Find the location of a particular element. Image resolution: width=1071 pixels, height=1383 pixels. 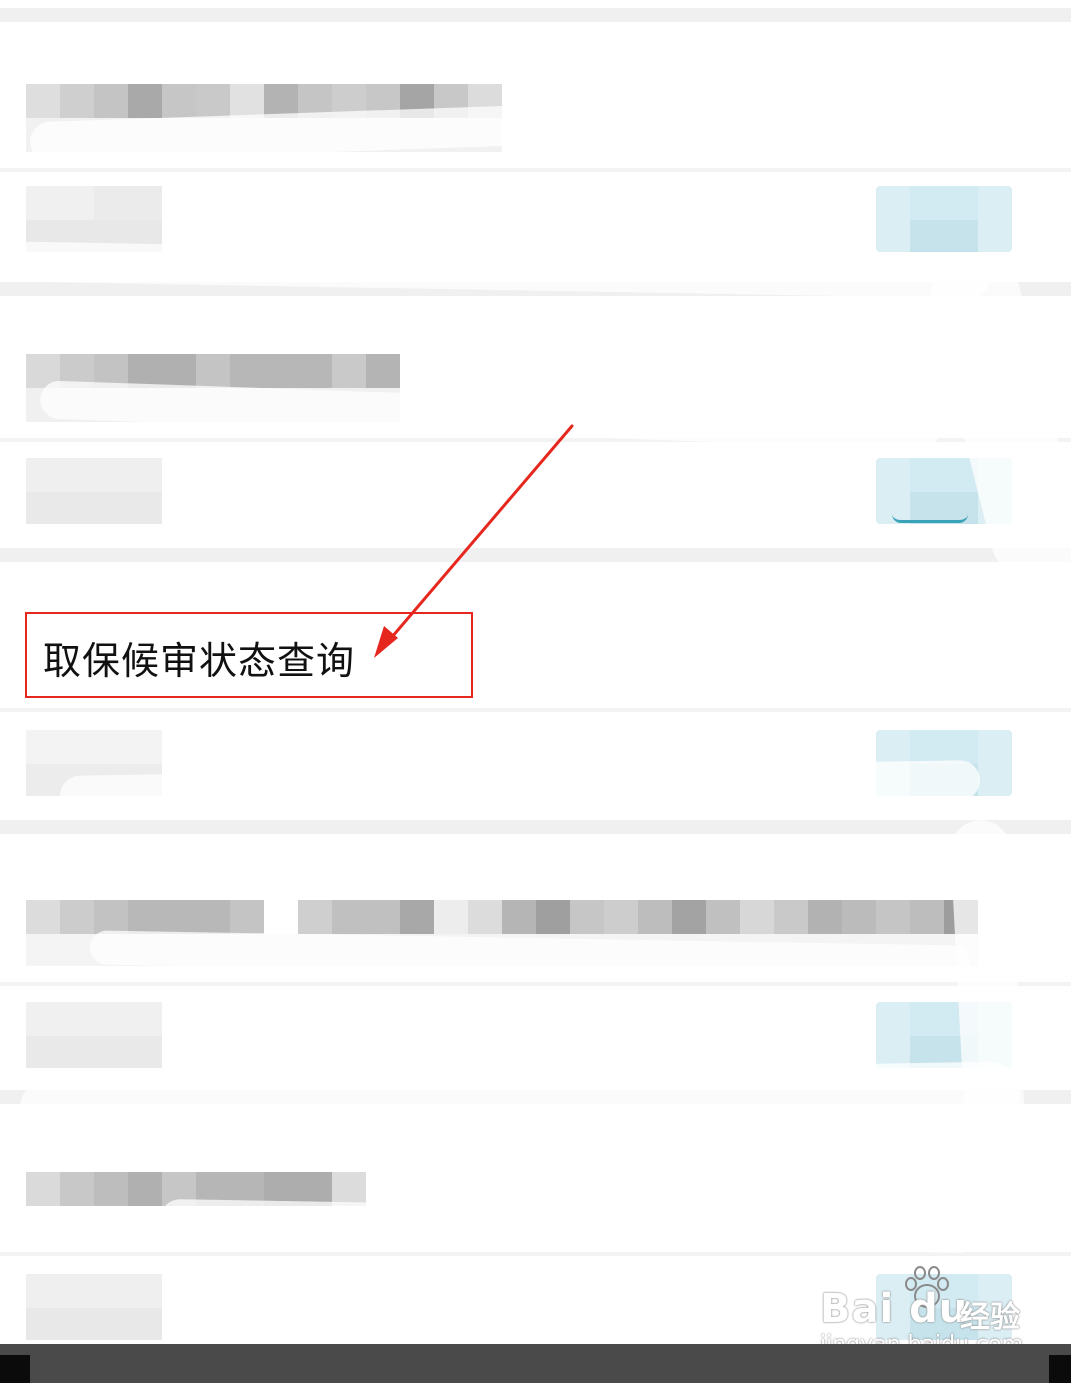

watermark-brand: 经验 is located at coordinates (990, 1317).